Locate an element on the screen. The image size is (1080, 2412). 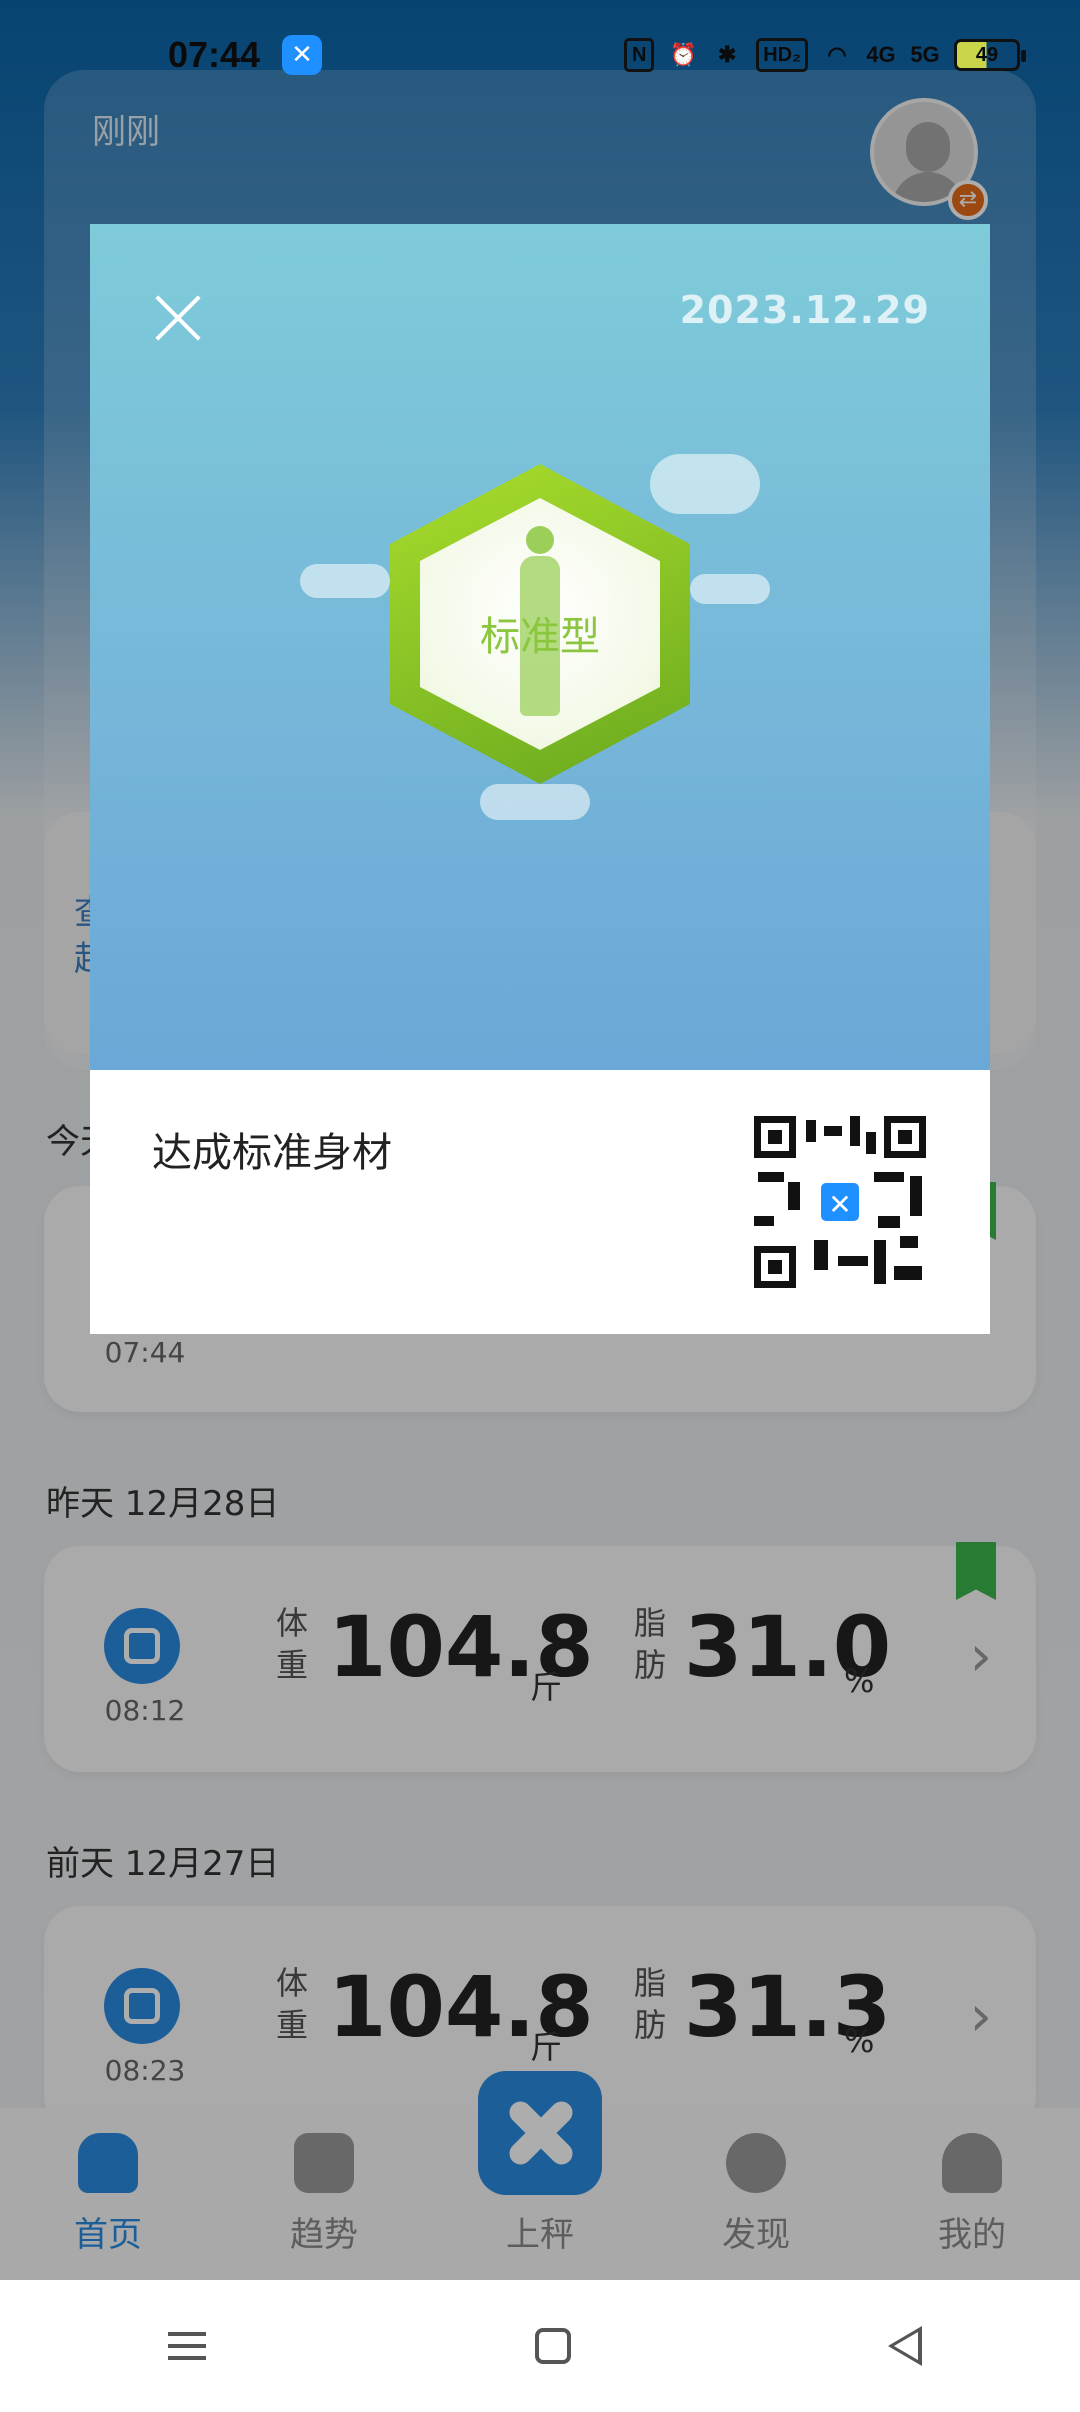
alarm-icon: ⏰ is located at coordinates (683, 54).